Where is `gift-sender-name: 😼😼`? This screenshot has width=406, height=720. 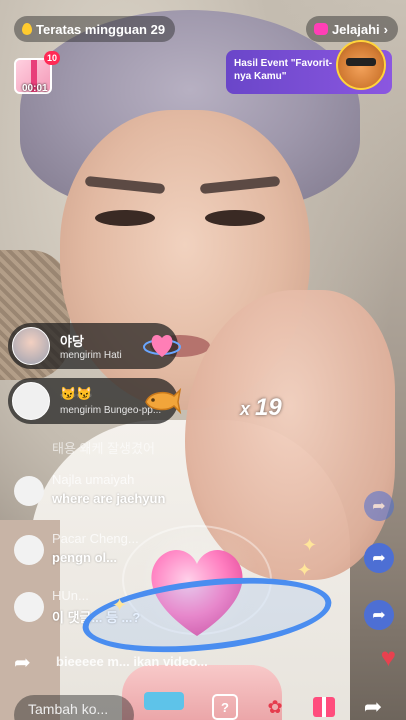 gift-sender-name: 😼😼 is located at coordinates (76, 393).